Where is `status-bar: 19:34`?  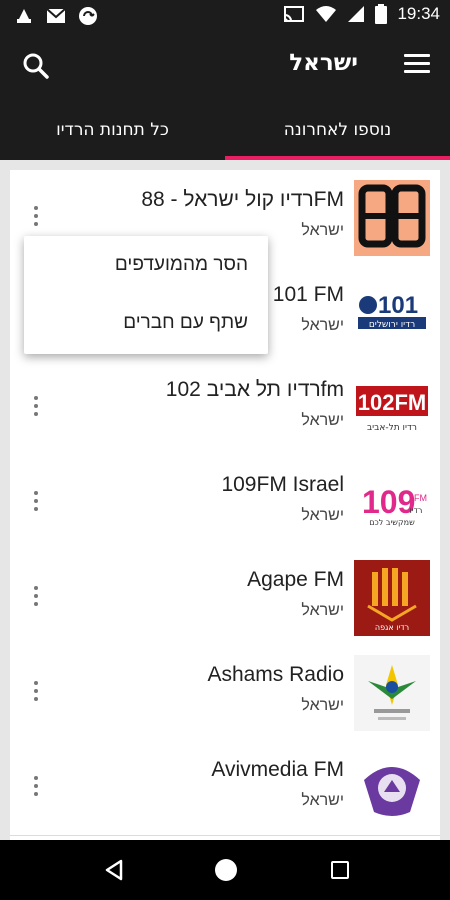 status-bar: 19:34 is located at coordinates (225, 16).